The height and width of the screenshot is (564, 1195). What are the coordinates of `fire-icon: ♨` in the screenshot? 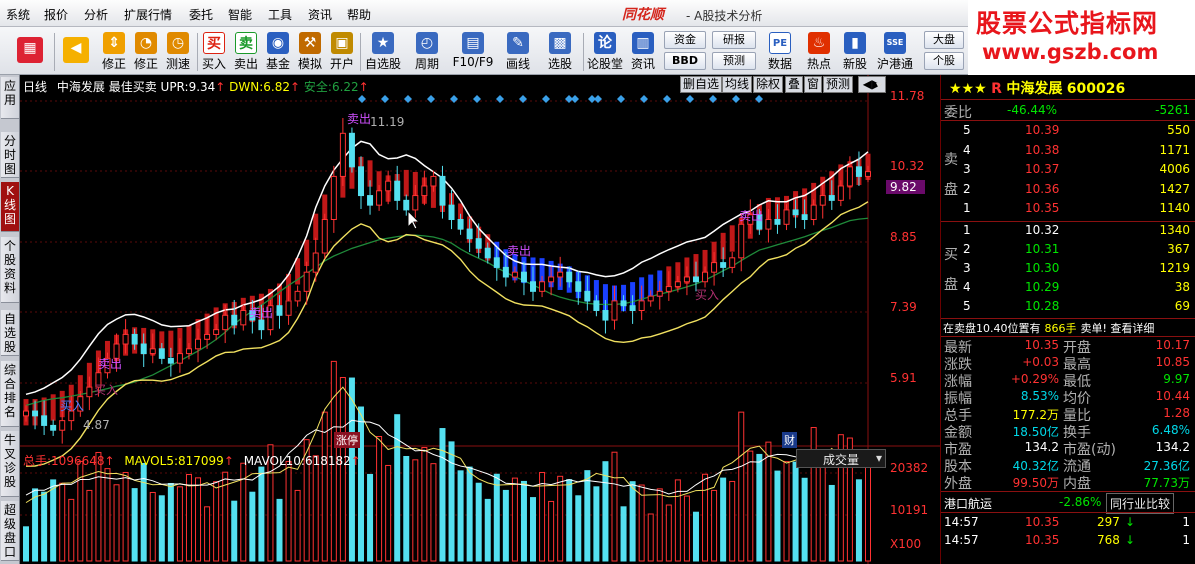 It's located at (819, 43).